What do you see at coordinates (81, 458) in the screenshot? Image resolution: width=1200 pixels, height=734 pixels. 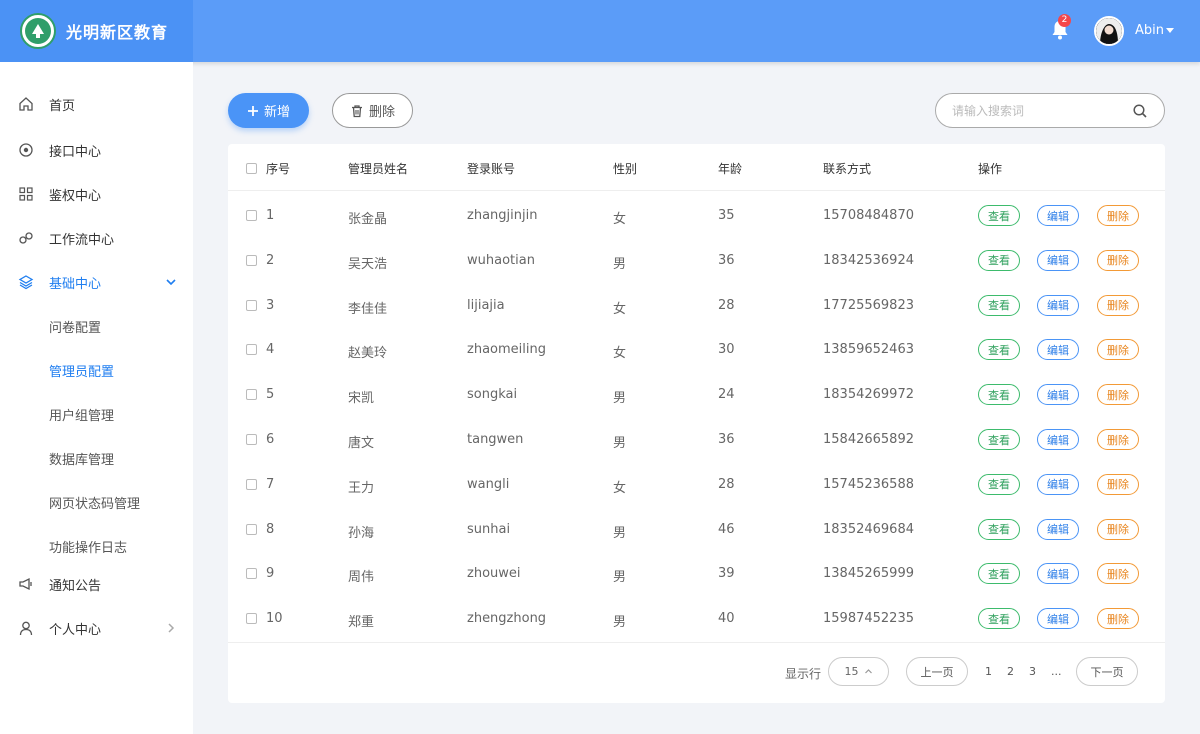 I see `sidebar-subitem-database: 数据库管理` at bounding box center [81, 458].